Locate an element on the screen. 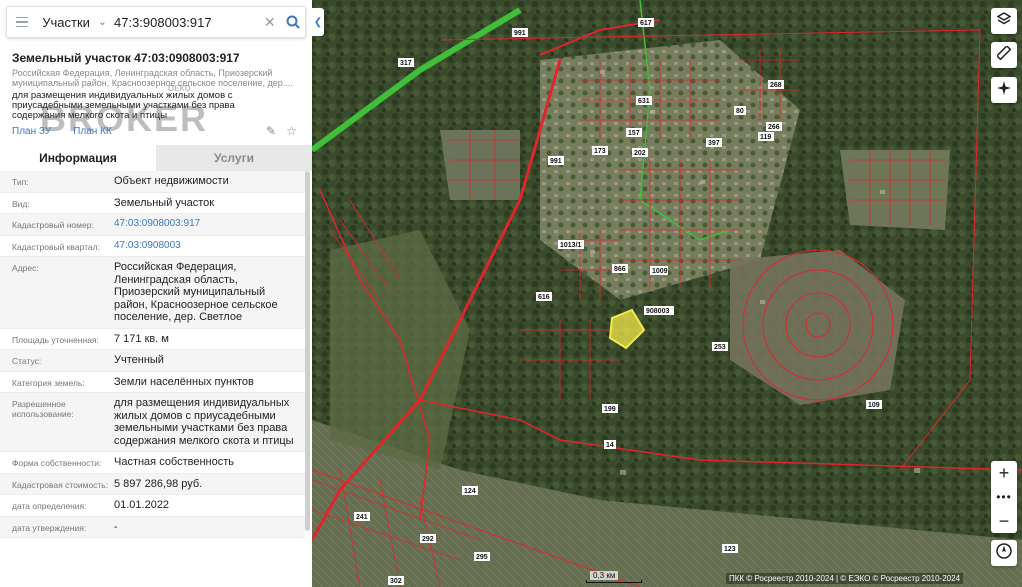 The image size is (1022, 587). chevron-down-icon: ⌄ is located at coordinates (103, 22).